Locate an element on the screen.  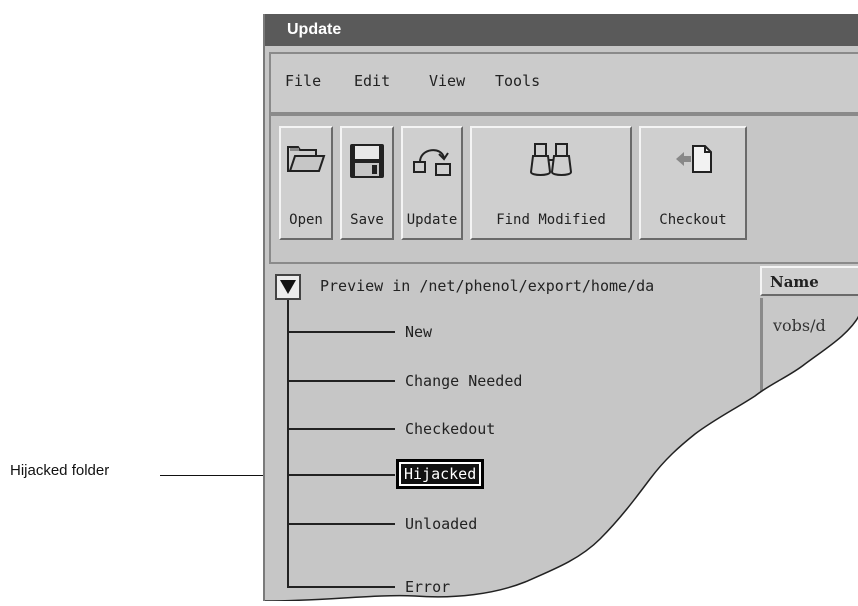
hijacked-folder-callout: Hijacked folder is located at coordinates (60, 470).